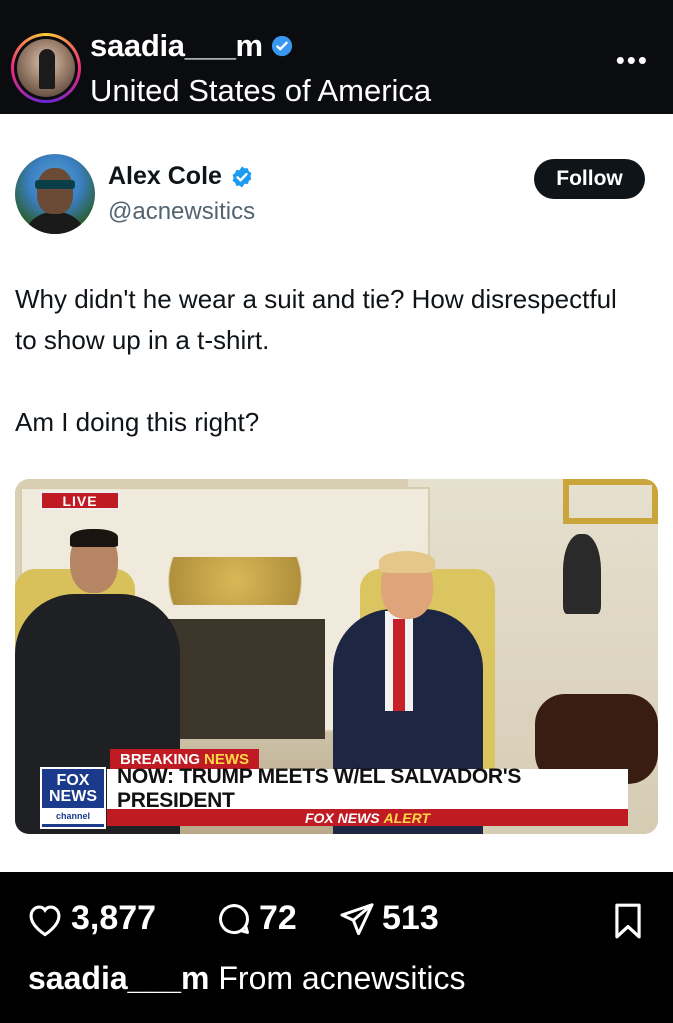 The height and width of the screenshot is (1023, 673). I want to click on post-username: saadia___m, so click(176, 46).